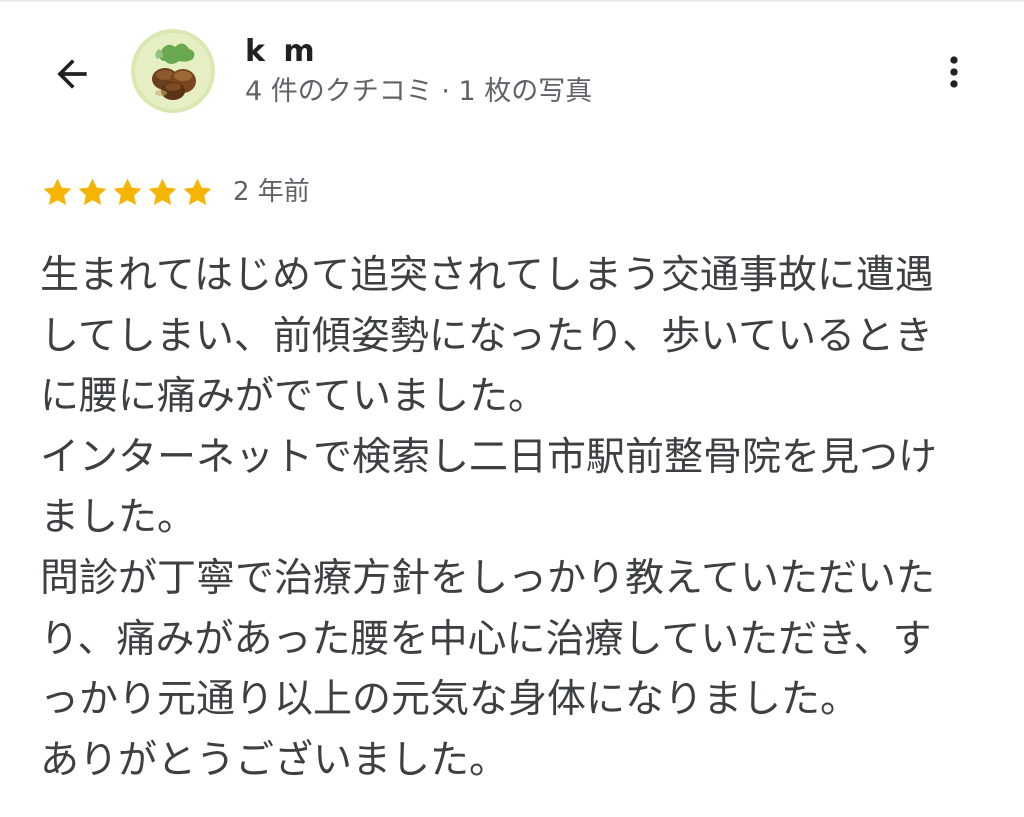  What do you see at coordinates (419, 91) in the screenshot?
I see `user-stats: 4 件のクチコミ · 1 枚の写真` at bounding box center [419, 91].